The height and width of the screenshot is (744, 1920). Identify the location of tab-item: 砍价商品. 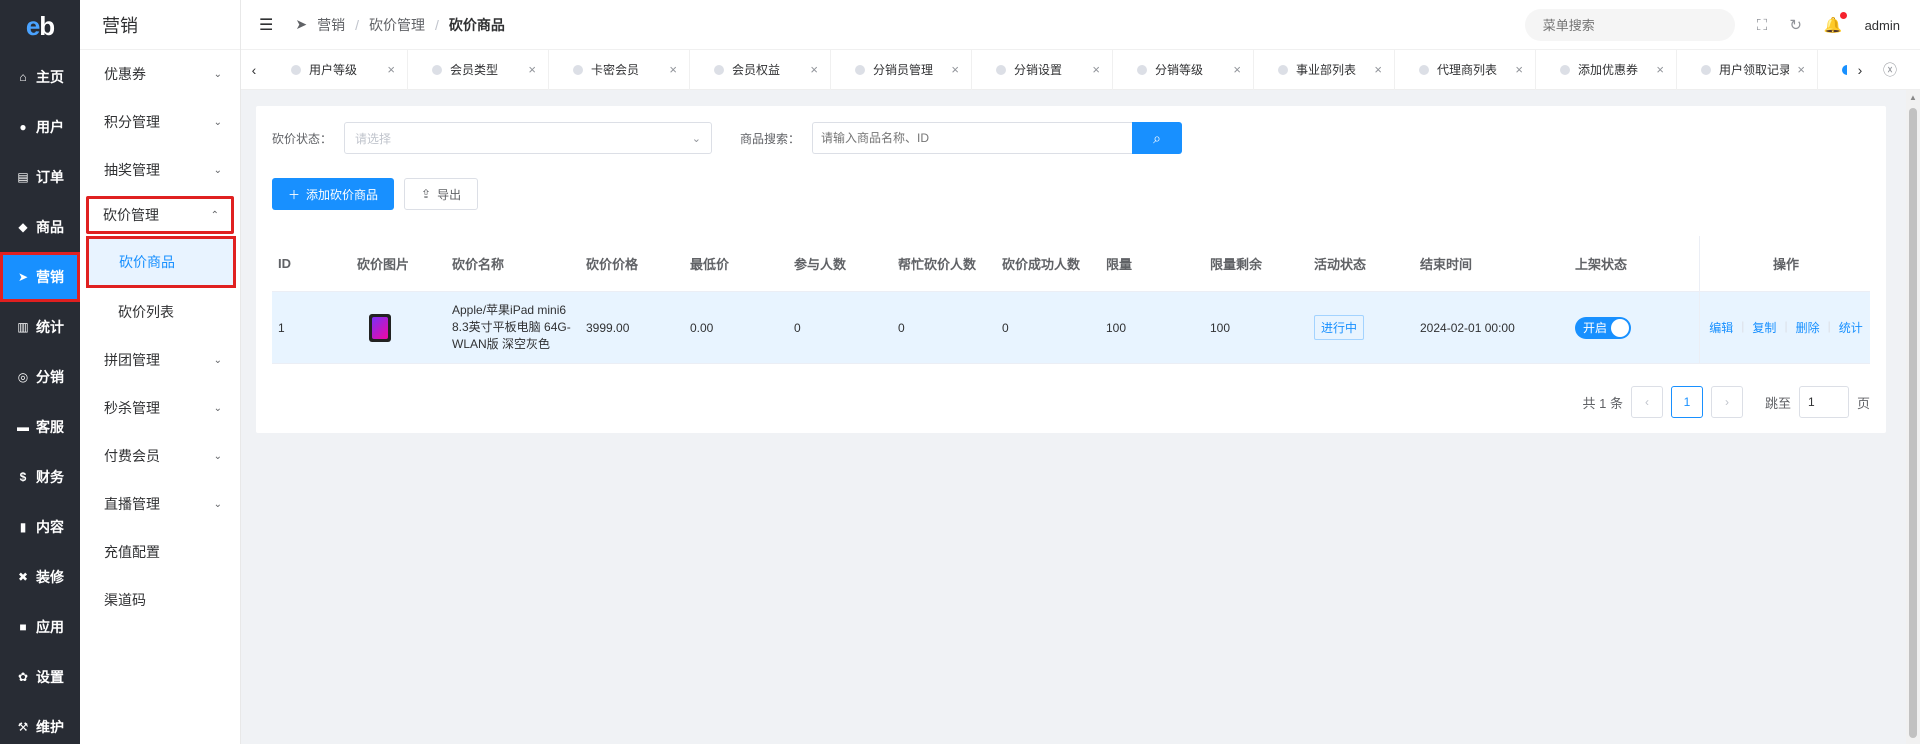
(1832, 70).